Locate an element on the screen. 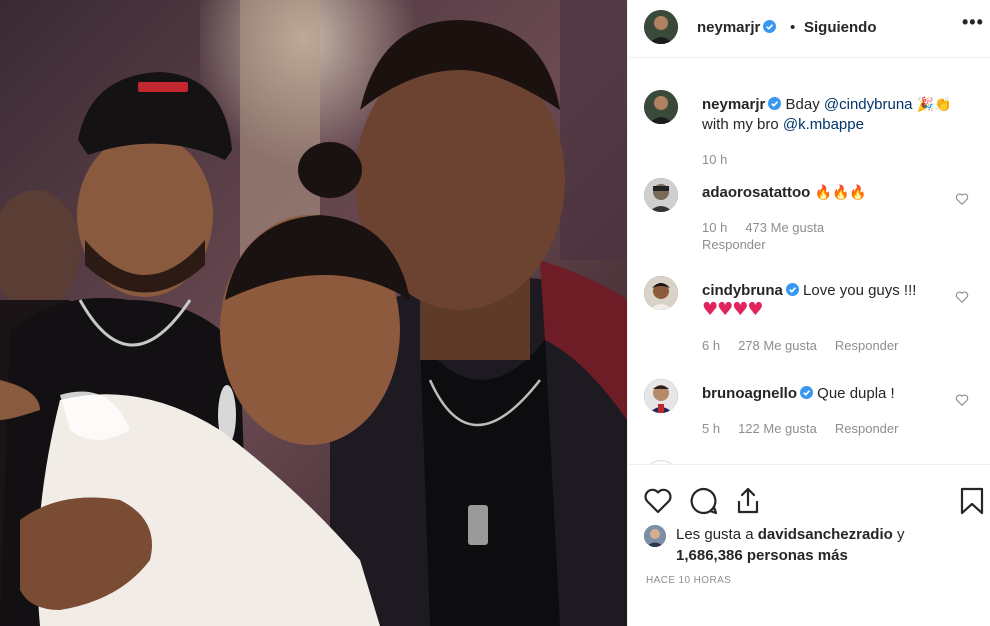 This screenshot has height=626, width=990. post-time-ago: HACE 10 HORAS is located at coordinates (688, 580).